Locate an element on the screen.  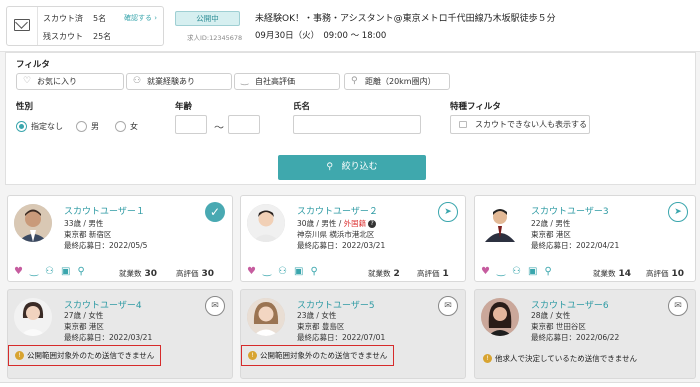
scout-remaining-count: 25名 is located at coordinates (102, 36).